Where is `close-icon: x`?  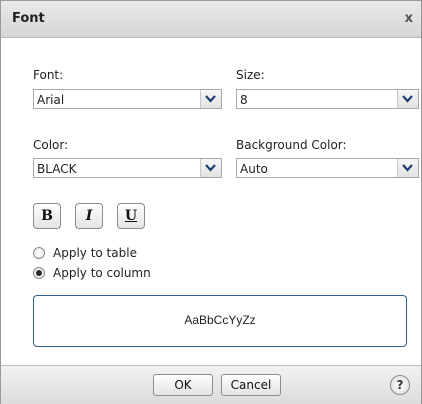 close-icon: x is located at coordinates (409, 18).